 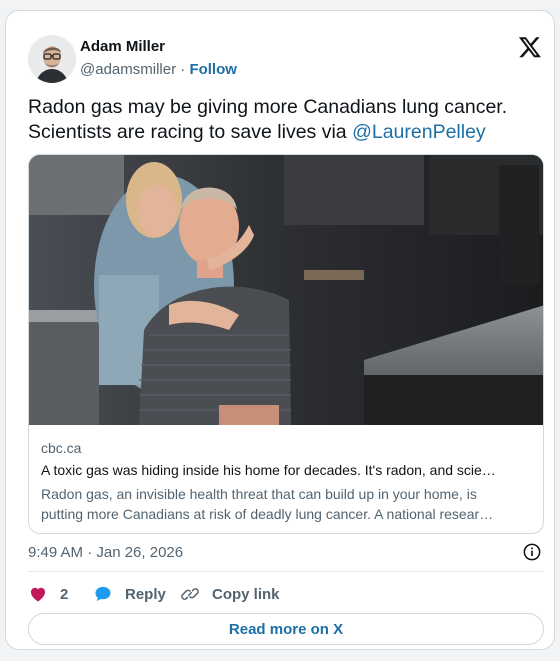 What do you see at coordinates (103, 594) in the screenshot?
I see `reply-bubble-icon` at bounding box center [103, 594].